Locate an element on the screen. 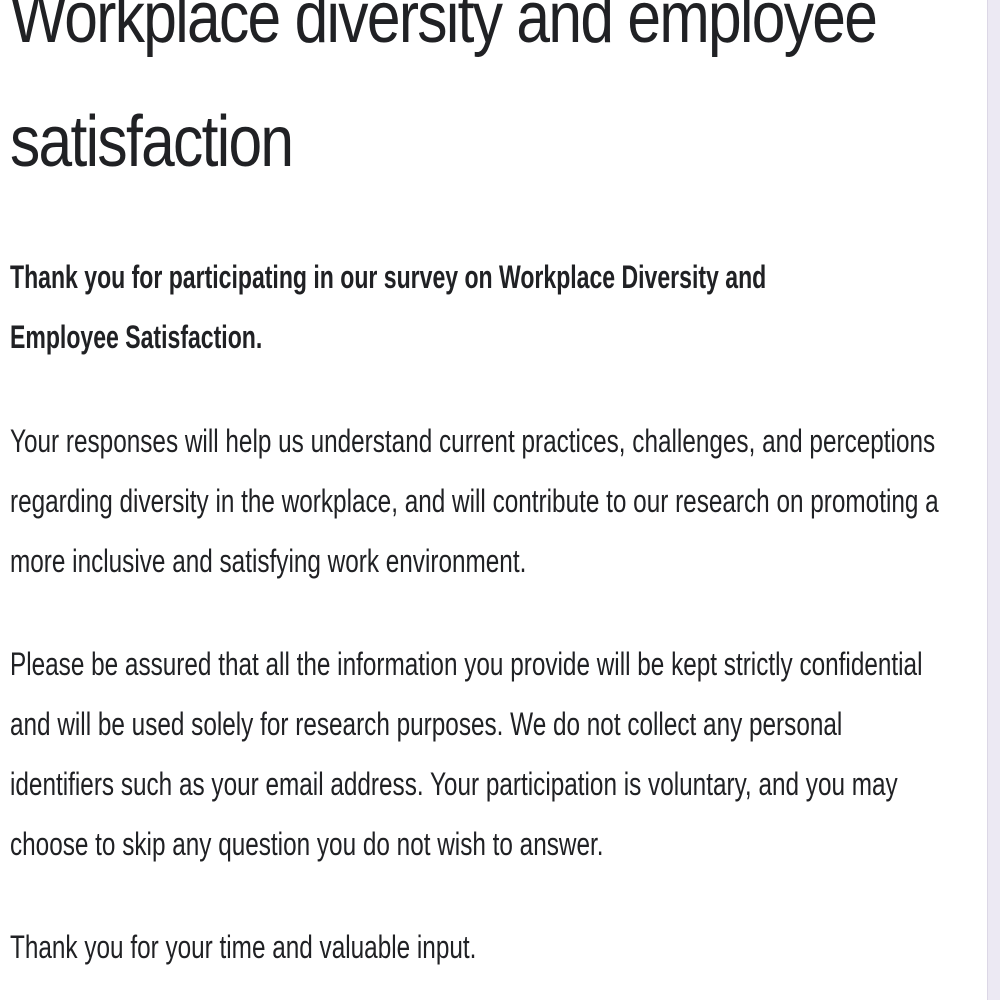 This screenshot has width=1000, height=1000. page-background-edge is located at coordinates (993, 500).